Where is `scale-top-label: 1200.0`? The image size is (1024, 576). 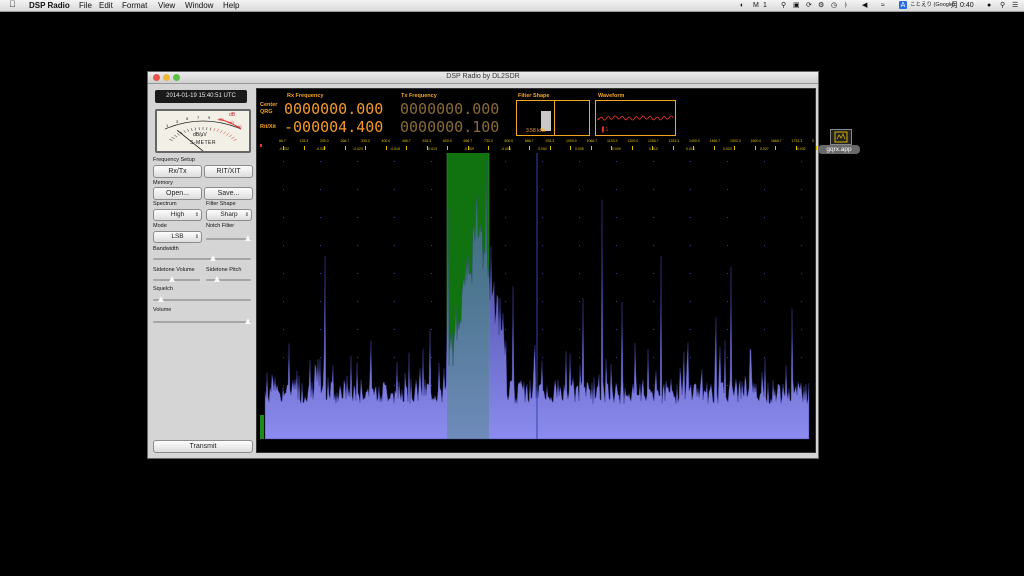 scale-top-label: 1200.0 is located at coordinates (633, 141).